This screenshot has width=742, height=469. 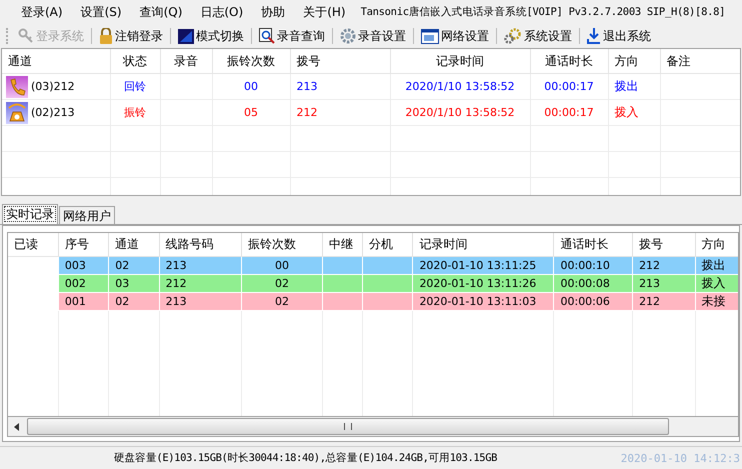 I want to click on toolbar-button: 系统设置, so click(x=538, y=36).